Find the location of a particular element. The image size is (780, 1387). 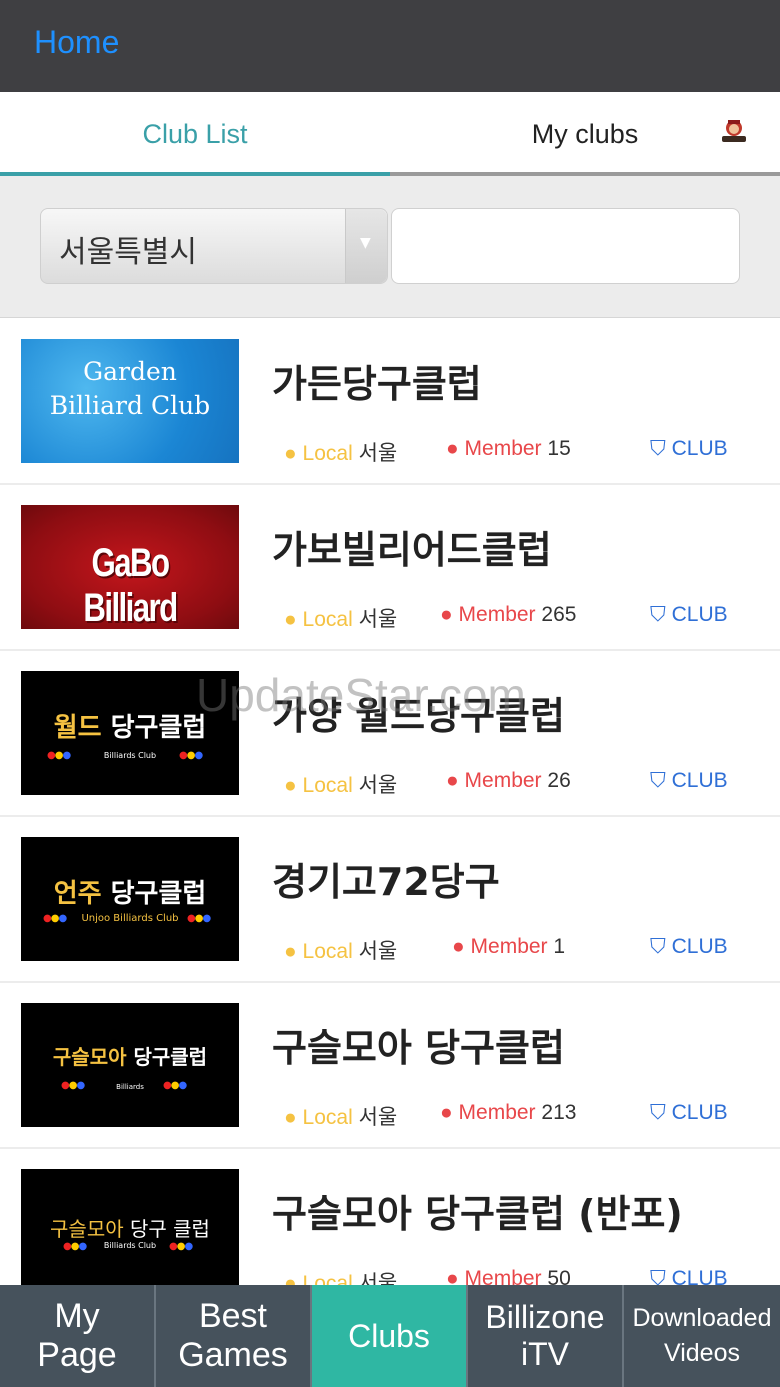

nav-label-line1: My is located at coordinates (77, 1315).